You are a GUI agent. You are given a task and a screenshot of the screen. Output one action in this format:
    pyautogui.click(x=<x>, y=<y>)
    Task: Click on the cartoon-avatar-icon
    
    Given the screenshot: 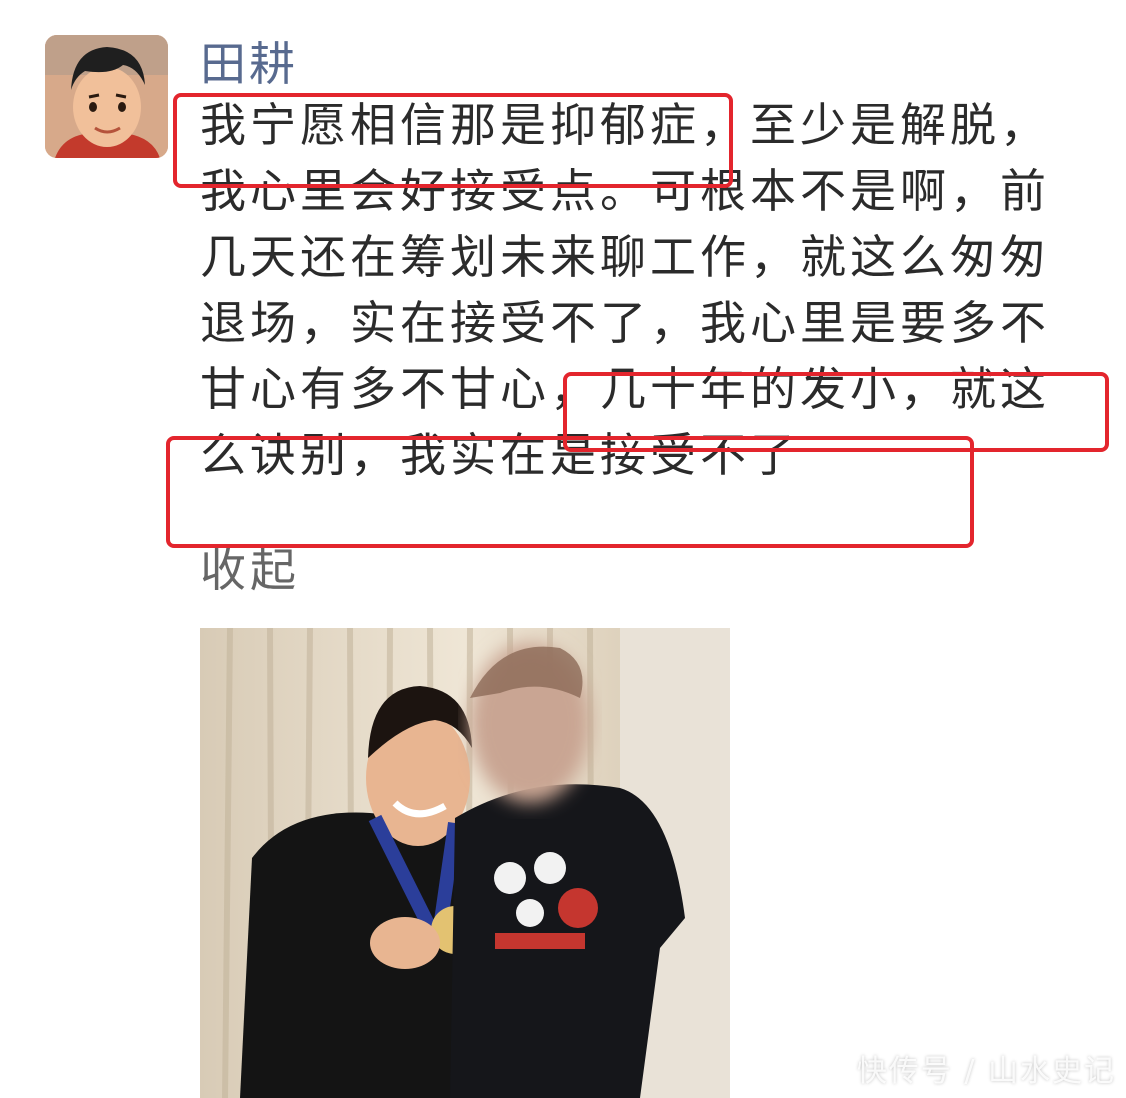 What is the action you would take?
    pyautogui.click(x=106, y=96)
    